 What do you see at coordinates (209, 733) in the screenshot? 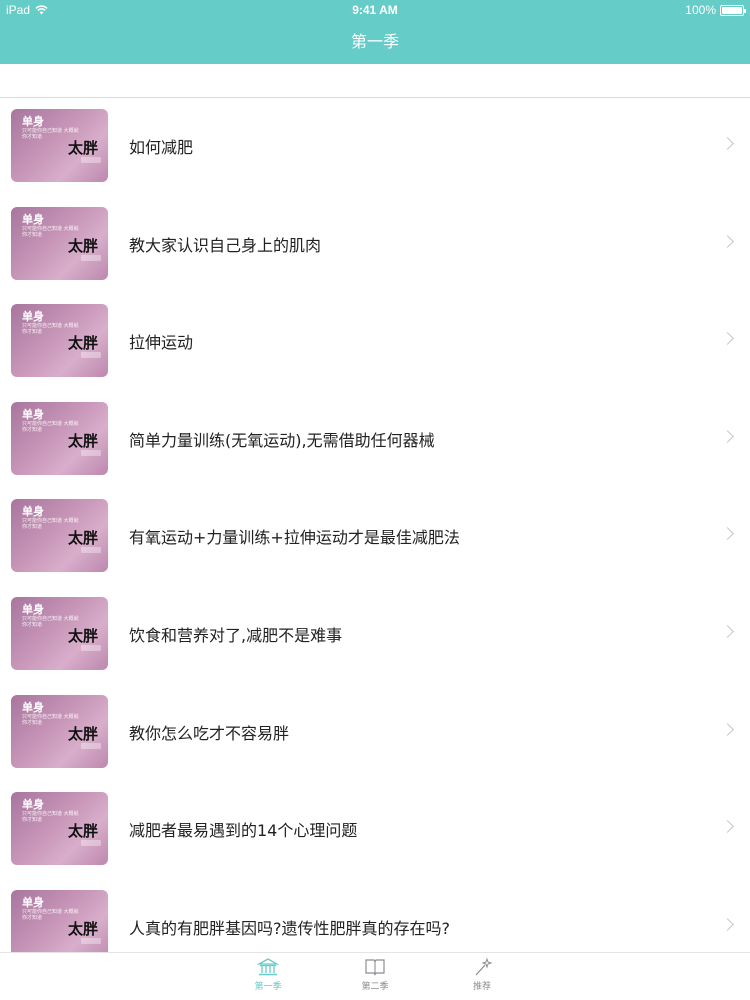
I see `lesson-title: 教你怎么吃才不容易胖` at bounding box center [209, 733].